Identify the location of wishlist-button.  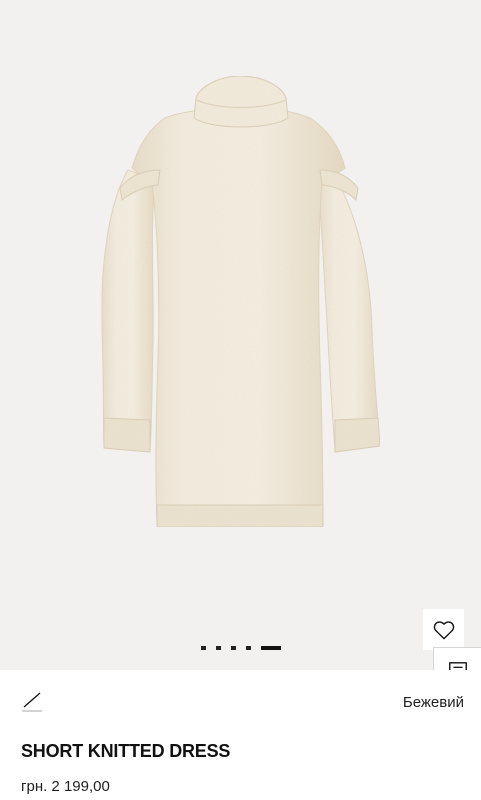
(443, 629).